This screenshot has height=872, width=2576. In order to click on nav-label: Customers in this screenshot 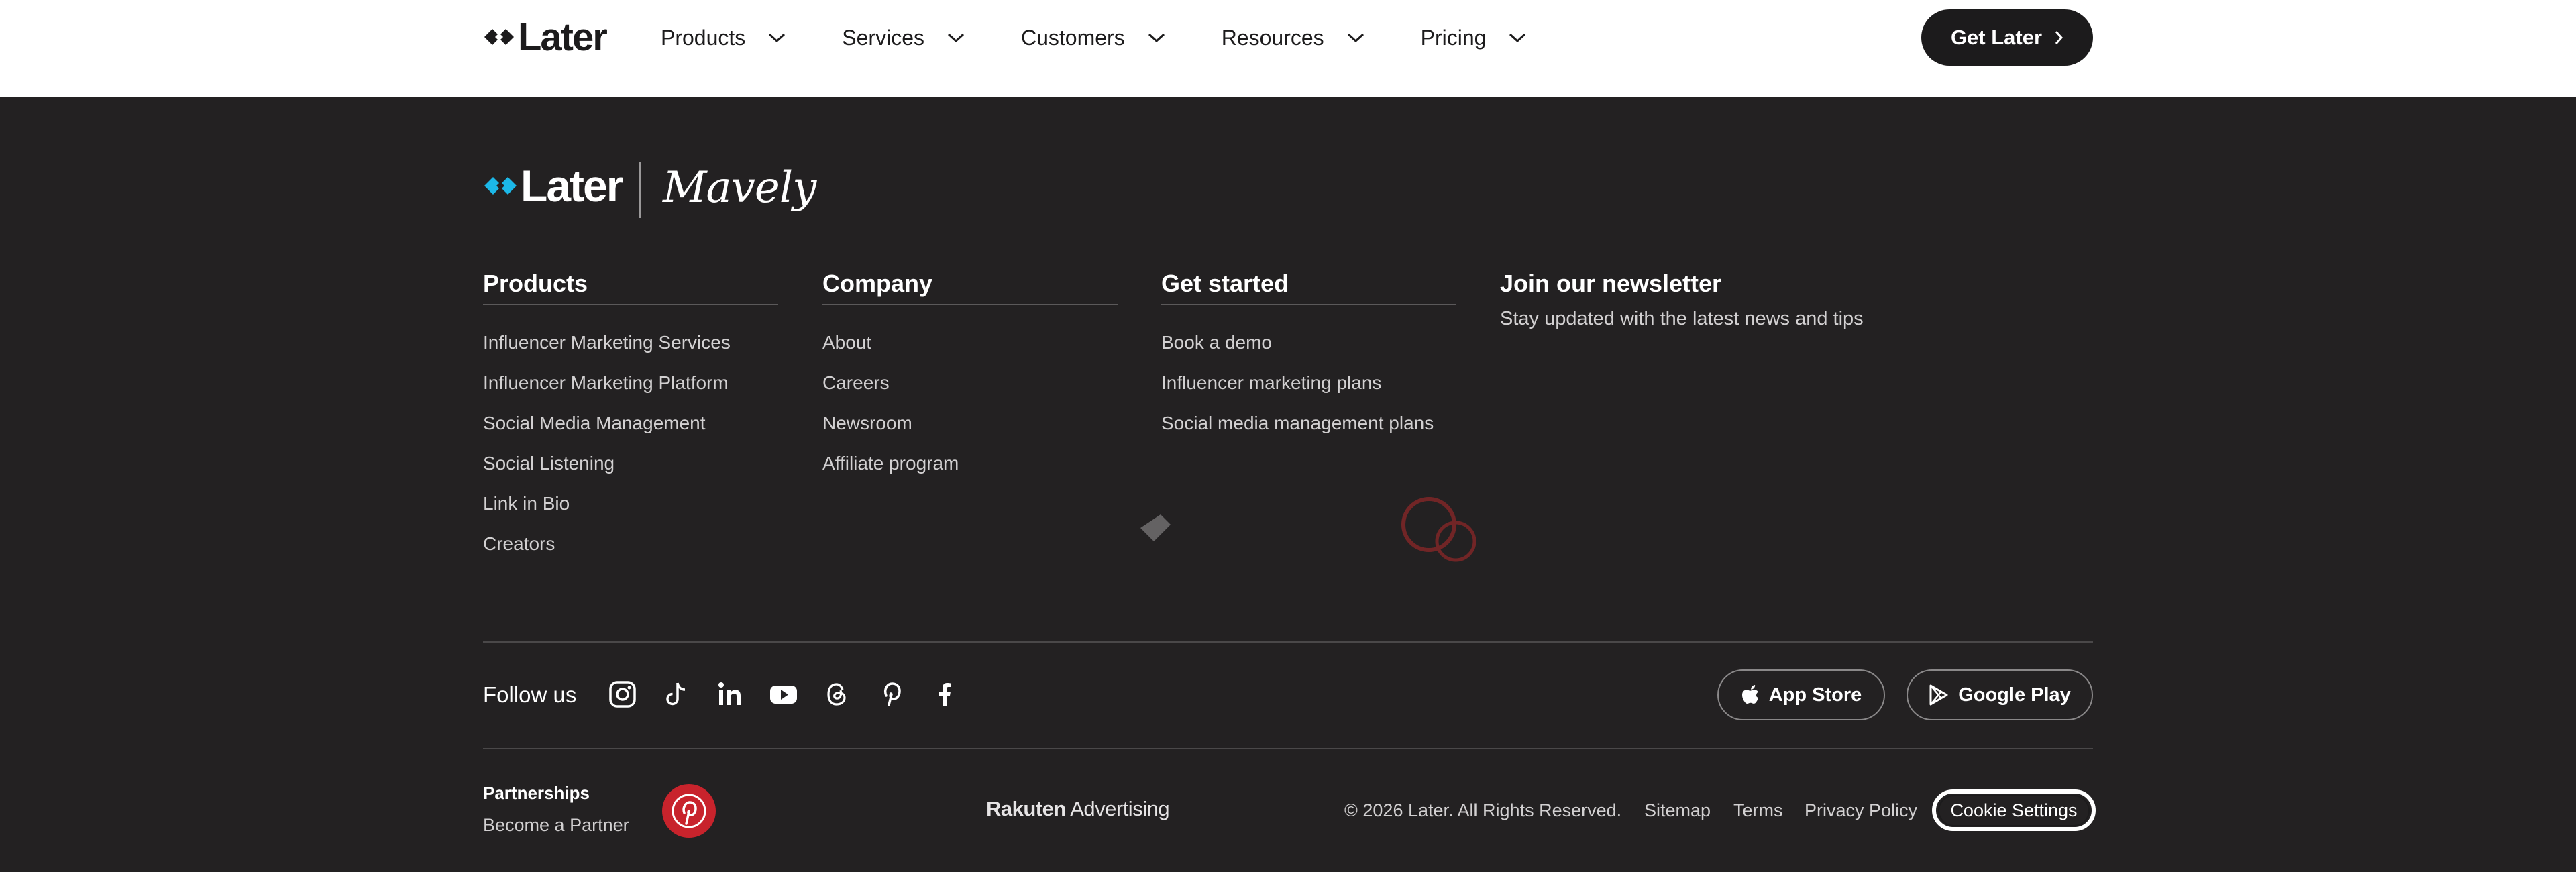, I will do `click(1072, 38)`.